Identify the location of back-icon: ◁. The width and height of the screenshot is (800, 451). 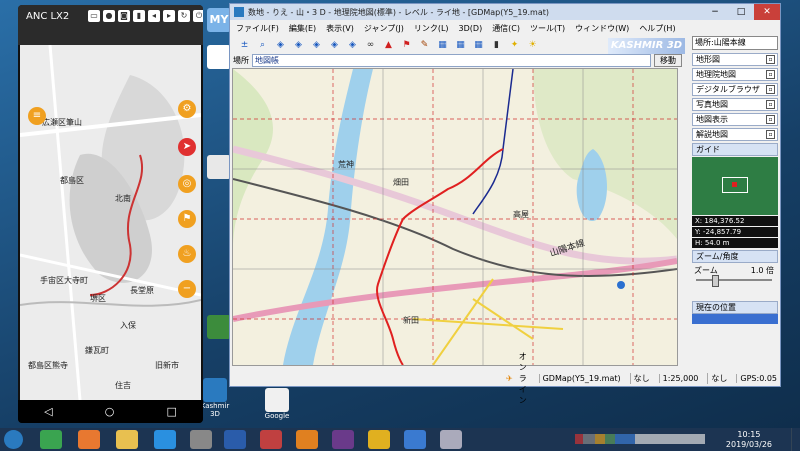
(48, 411).